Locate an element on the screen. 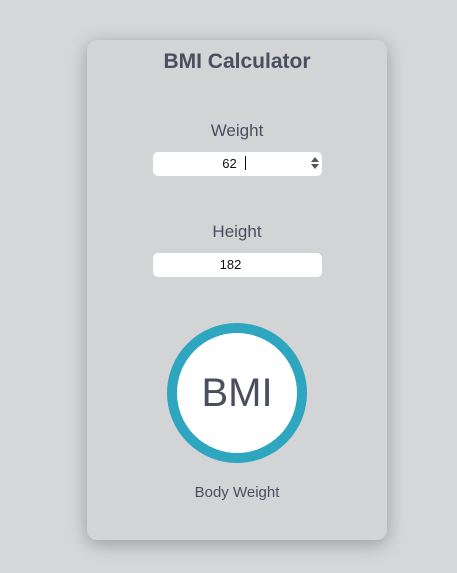 The image size is (457, 573). spin-down-icon is located at coordinates (315, 166).